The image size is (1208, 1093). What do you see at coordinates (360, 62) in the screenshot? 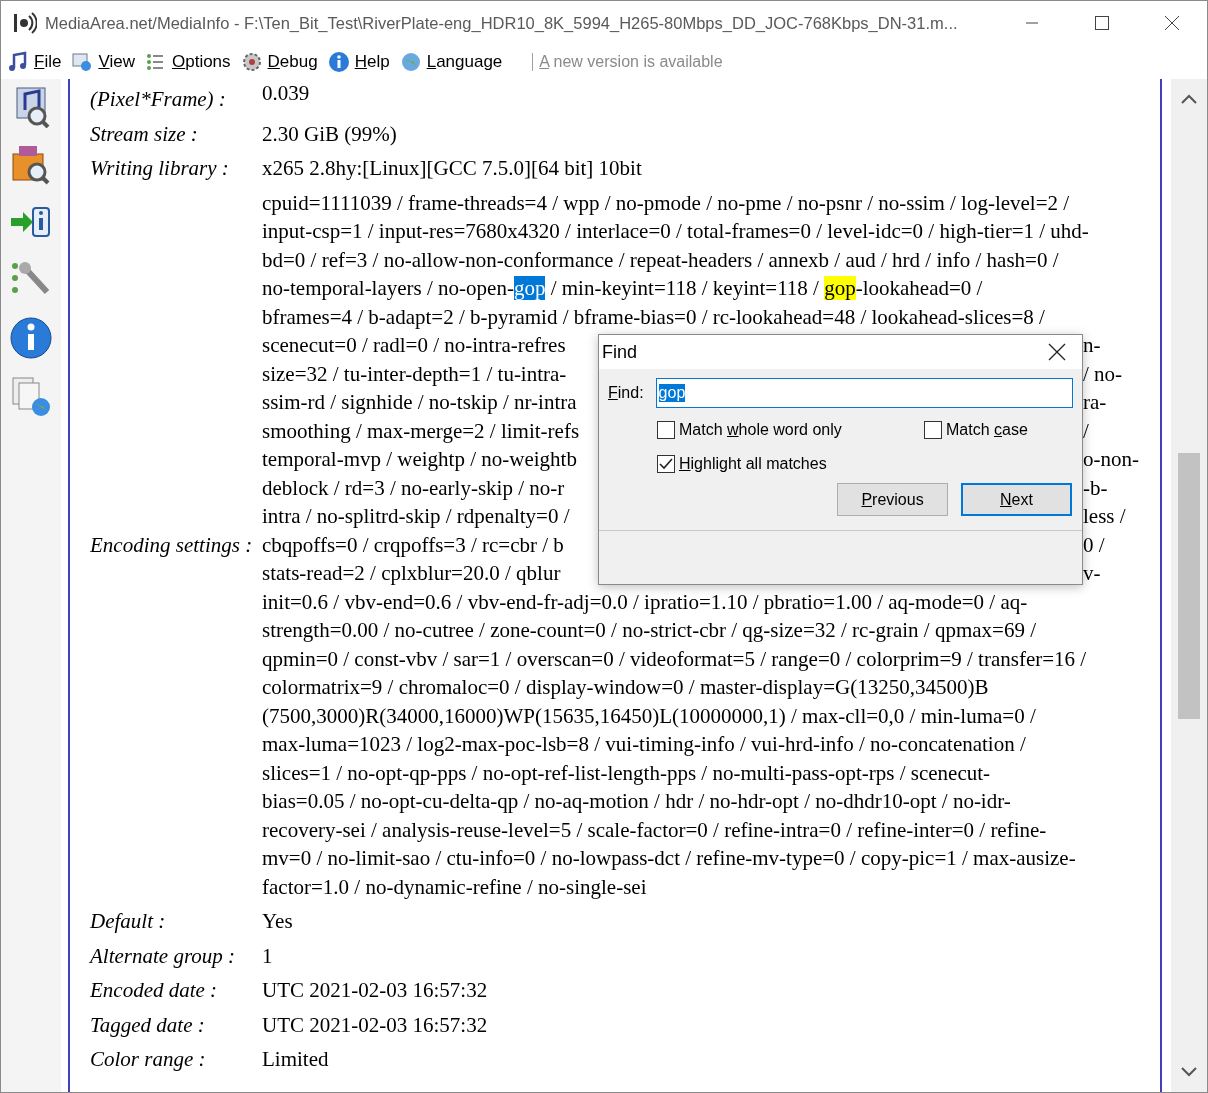
I see `menu-item: Help` at bounding box center [360, 62].